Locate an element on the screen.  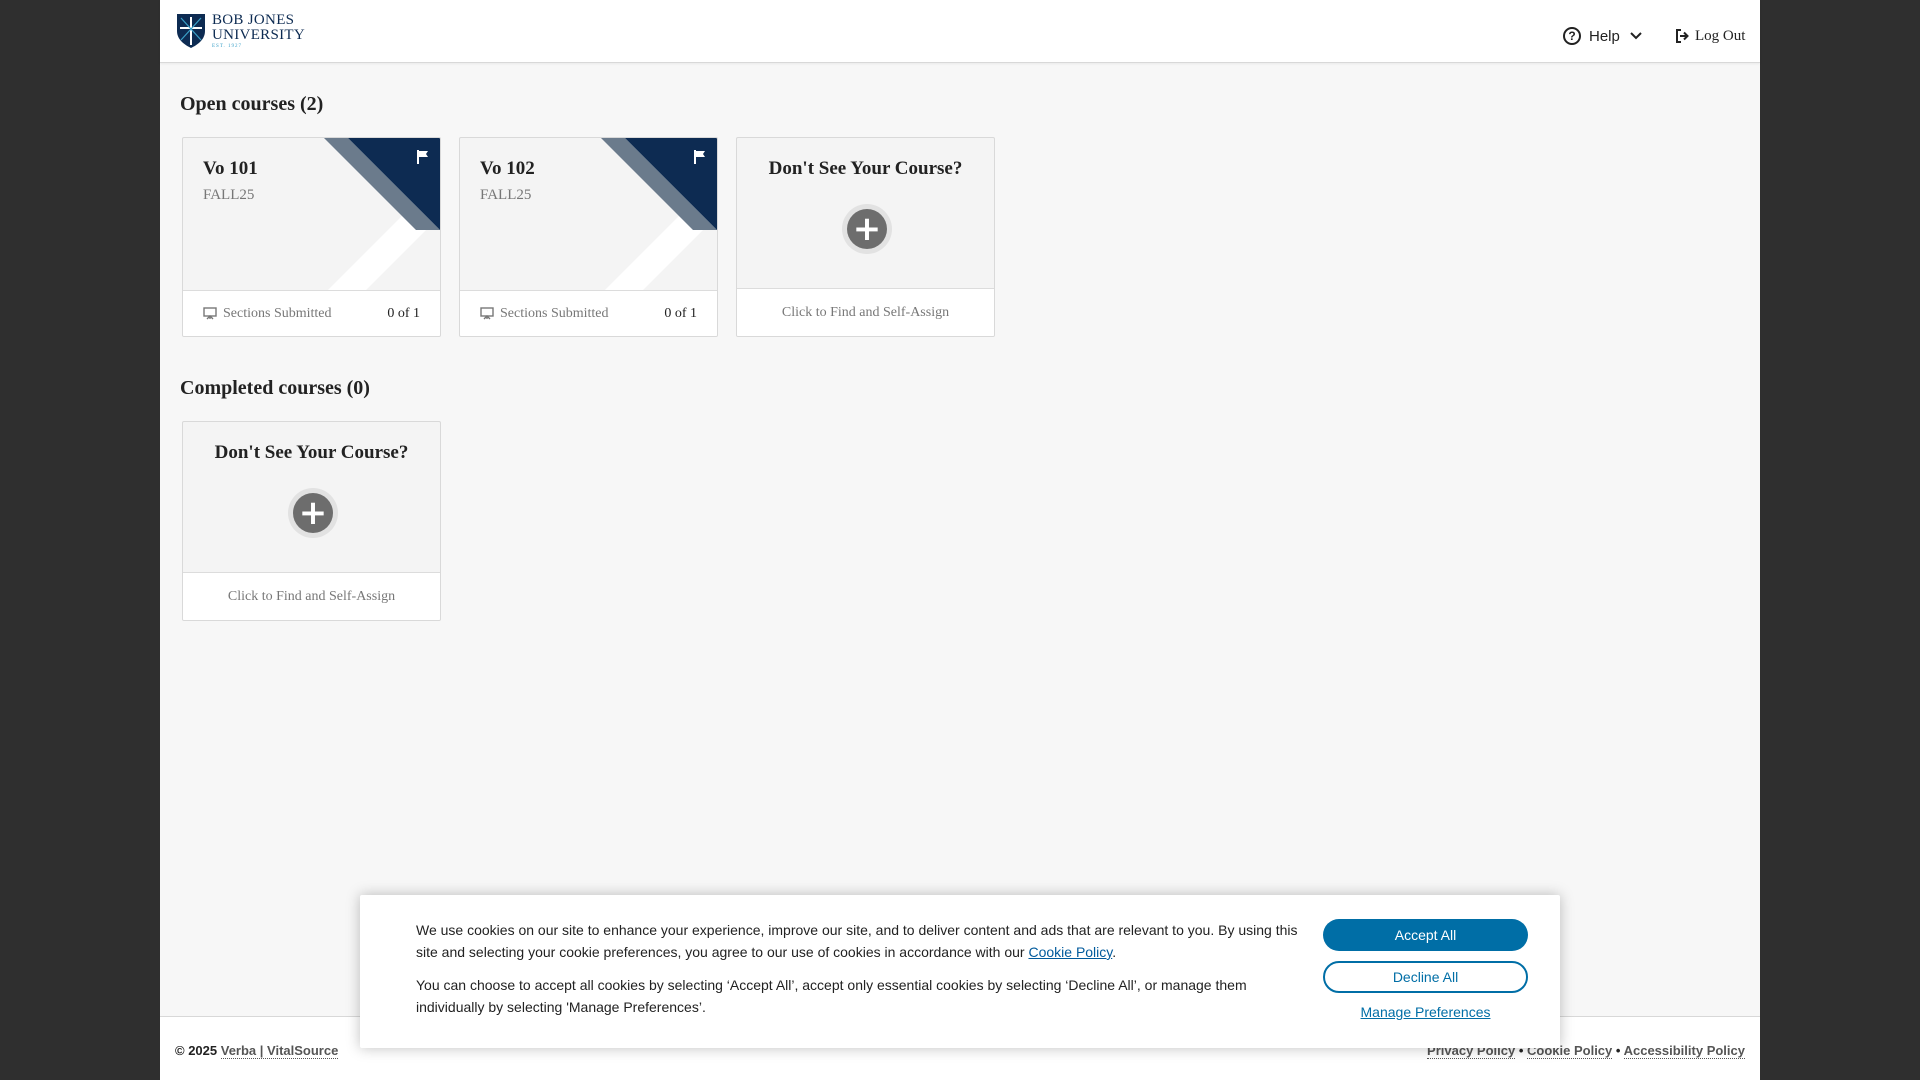
course-card: Vo 101 FALL25 Sections Submitted 0 of 1 is located at coordinates (311, 237).